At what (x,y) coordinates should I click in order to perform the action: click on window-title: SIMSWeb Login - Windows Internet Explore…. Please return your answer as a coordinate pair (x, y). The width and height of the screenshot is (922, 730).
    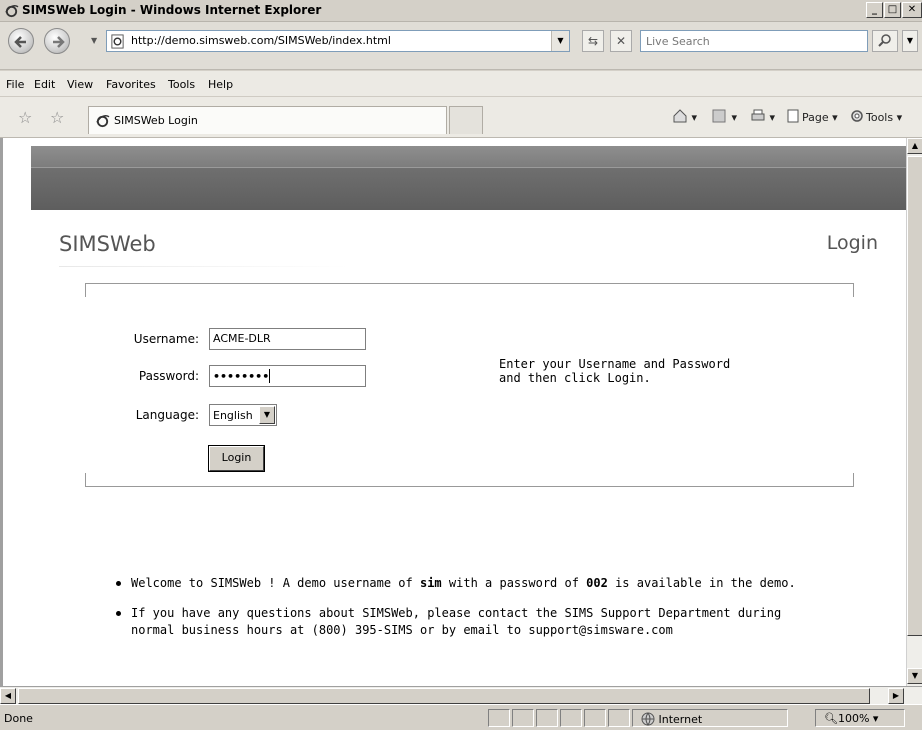
    Looking at the image, I should click on (172, 10).